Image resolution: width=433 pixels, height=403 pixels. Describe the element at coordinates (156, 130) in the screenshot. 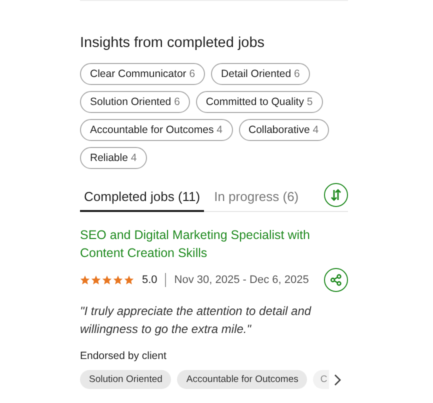

I see `skill-chip: Accountable for Outcomes 4` at that location.